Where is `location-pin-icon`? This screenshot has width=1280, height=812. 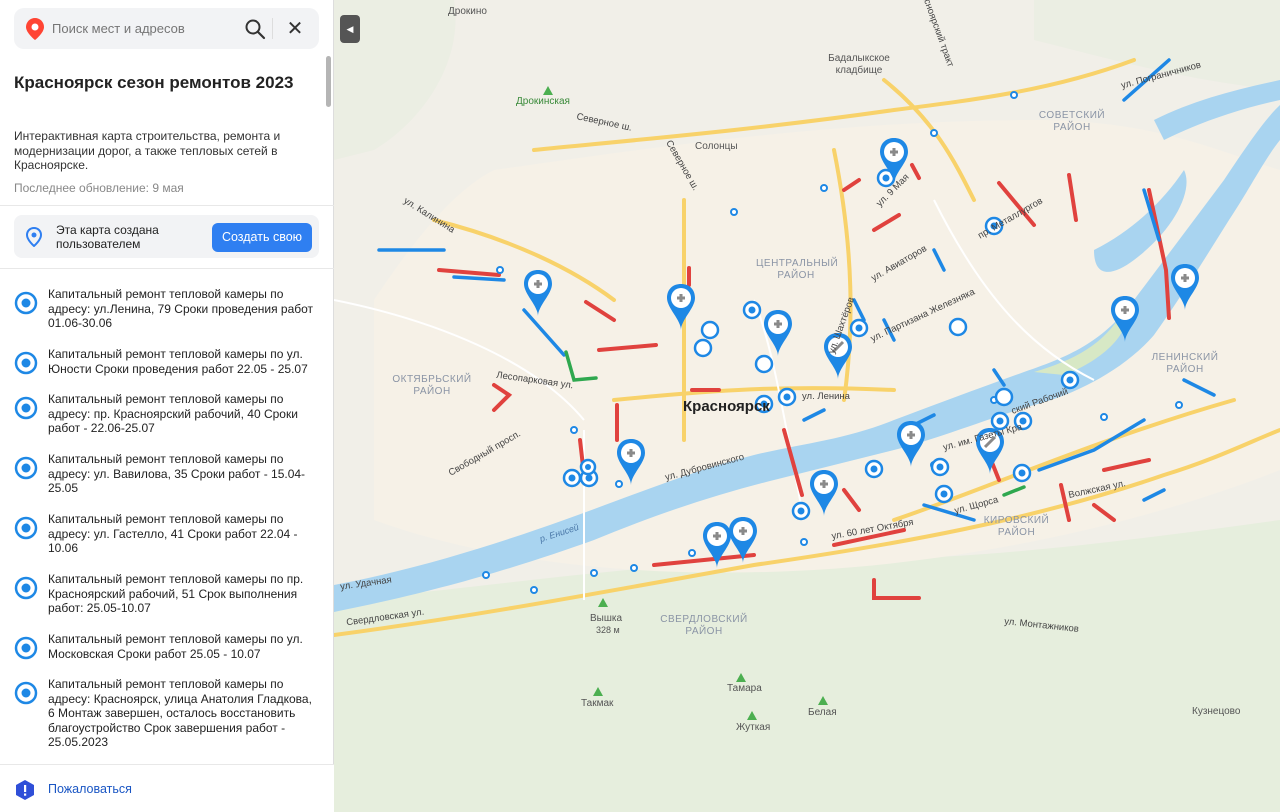 location-pin-icon is located at coordinates (34, 237).